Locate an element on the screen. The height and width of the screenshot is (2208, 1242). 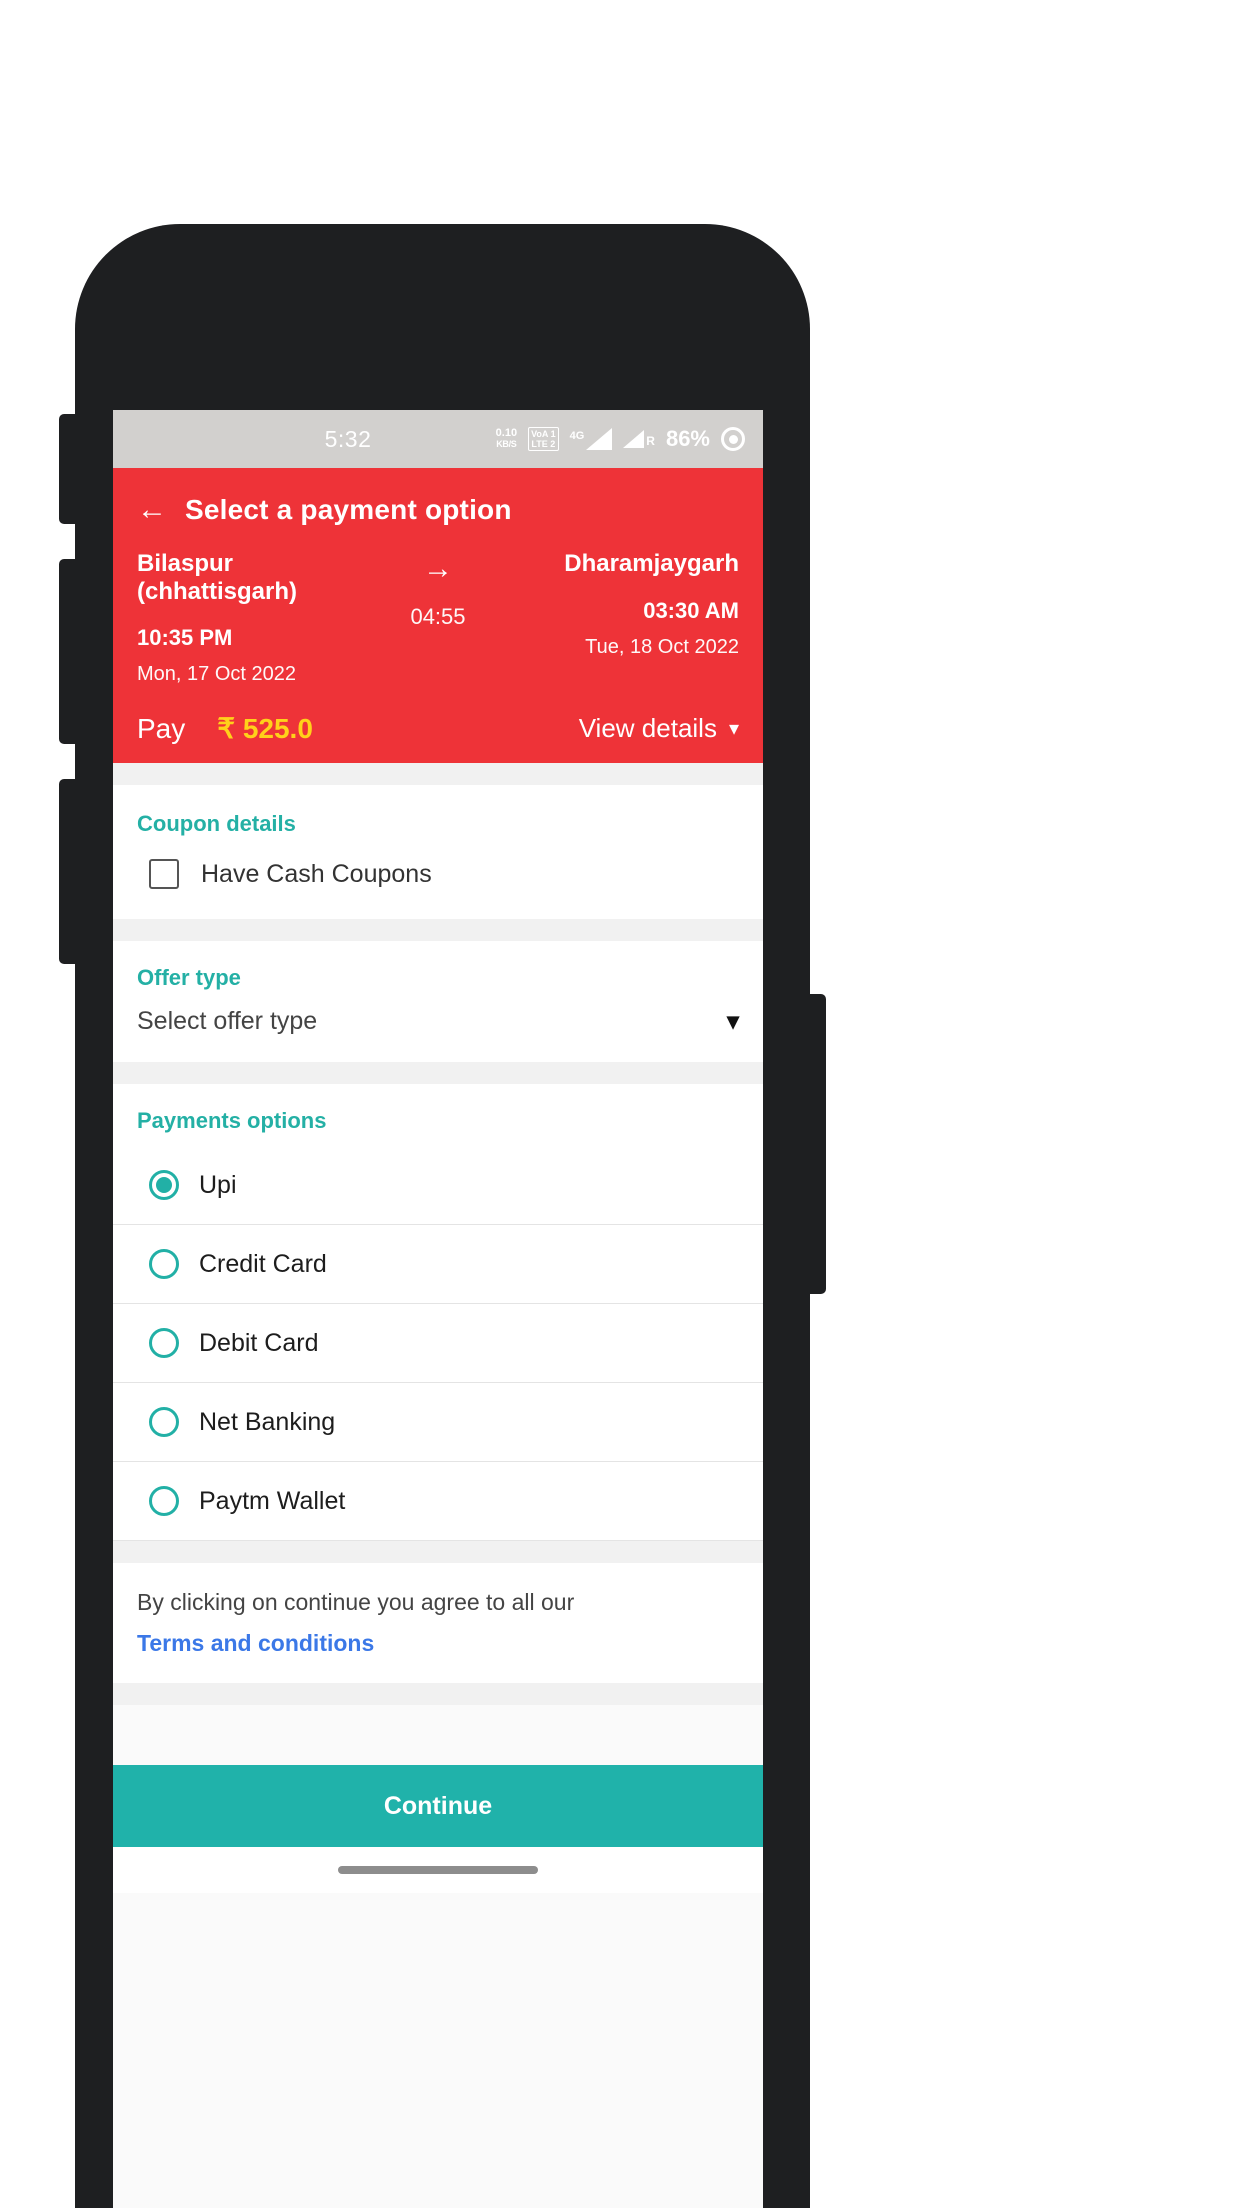
destination-city: Dharamjaygarh is located at coordinates (651, 563).